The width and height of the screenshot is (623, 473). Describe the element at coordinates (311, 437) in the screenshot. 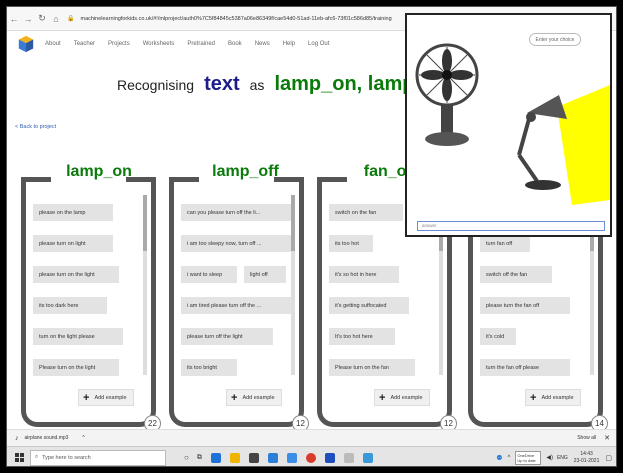

I see `download-bar: ♪ airplane sound.mp3 ^ Show all ✕` at that location.